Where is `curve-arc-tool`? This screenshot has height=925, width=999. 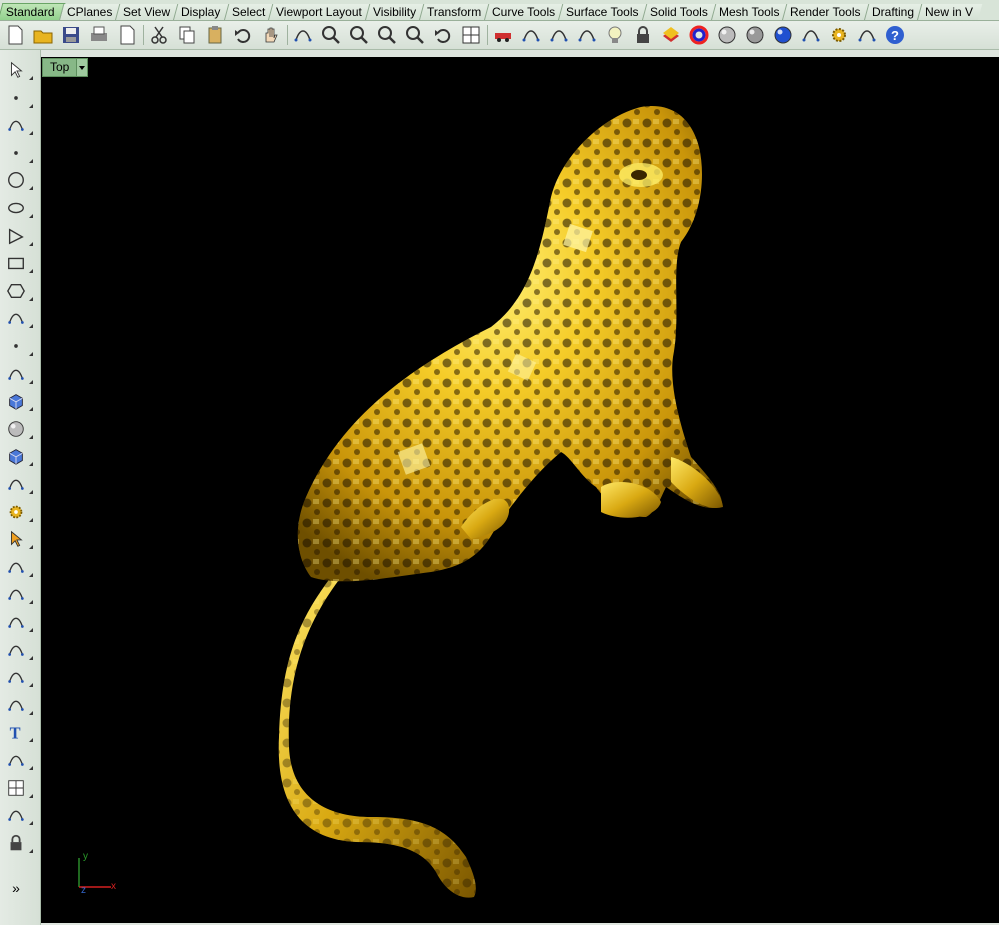 curve-arc-tool is located at coordinates (16, 677).